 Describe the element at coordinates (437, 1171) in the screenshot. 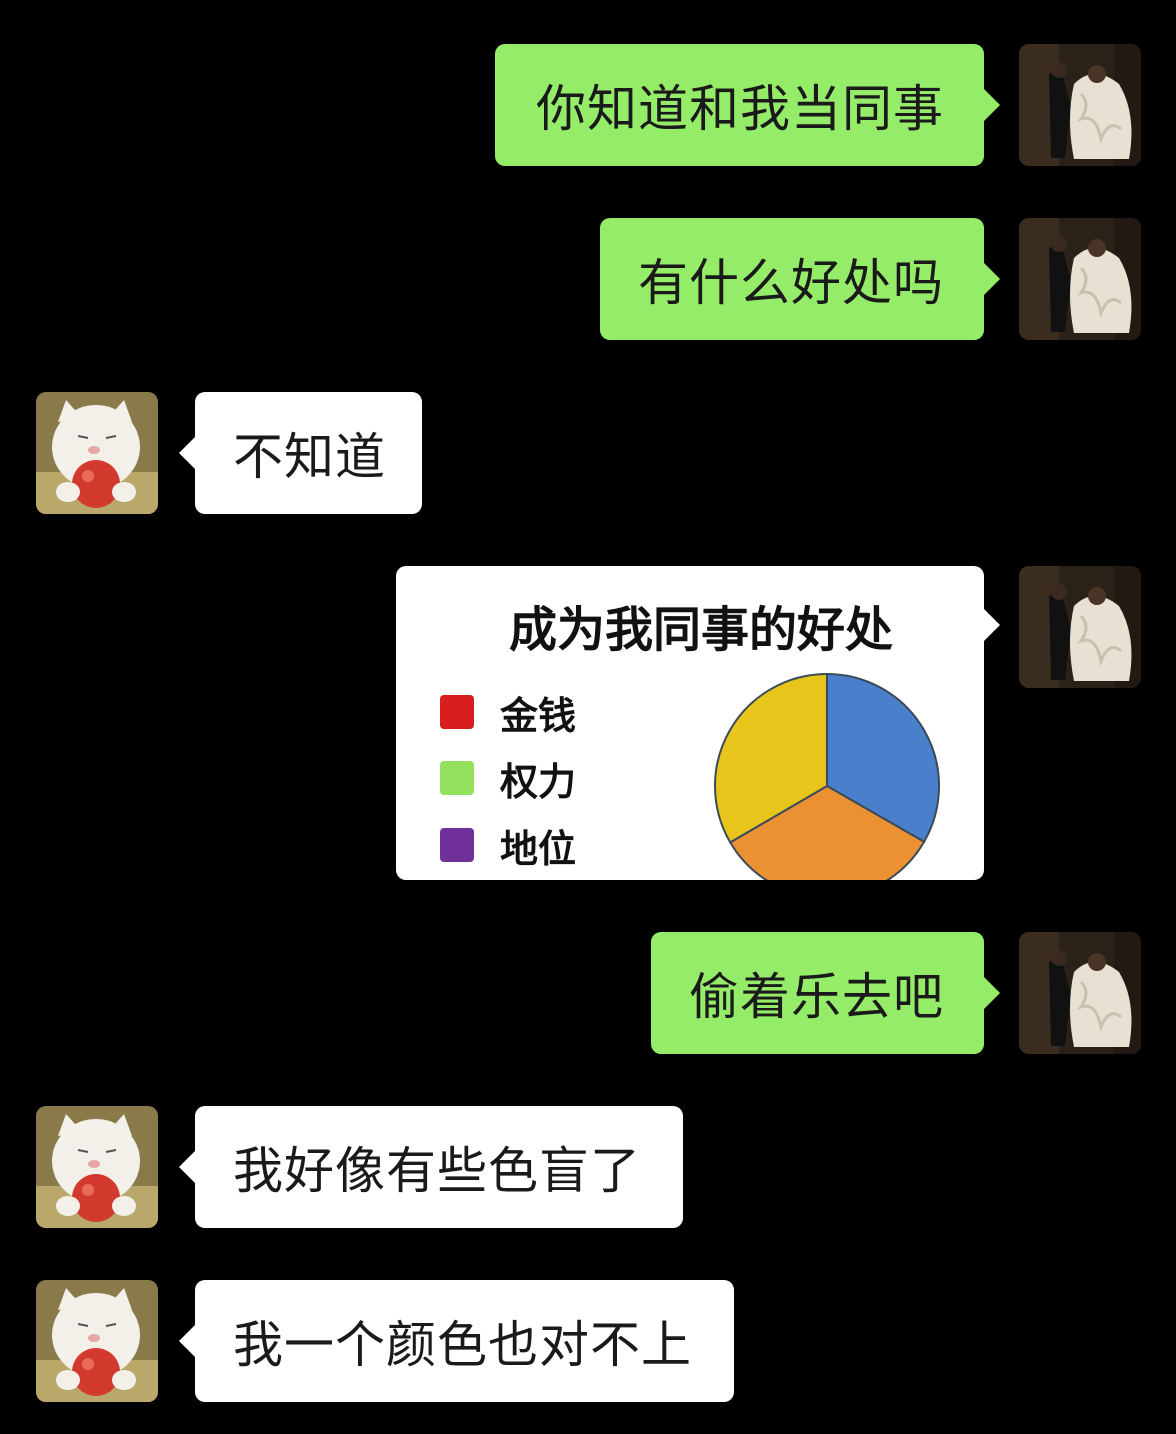

I see `message-text: 我好像有些色盲了` at that location.